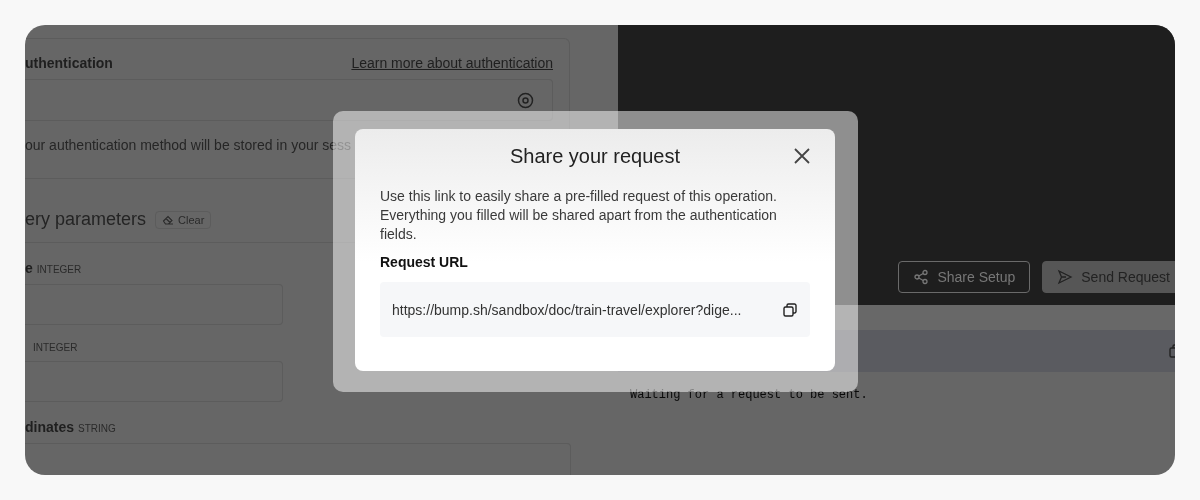 The width and height of the screenshot is (1200, 500). Describe the element at coordinates (802, 156) in the screenshot. I see `close-button` at that location.